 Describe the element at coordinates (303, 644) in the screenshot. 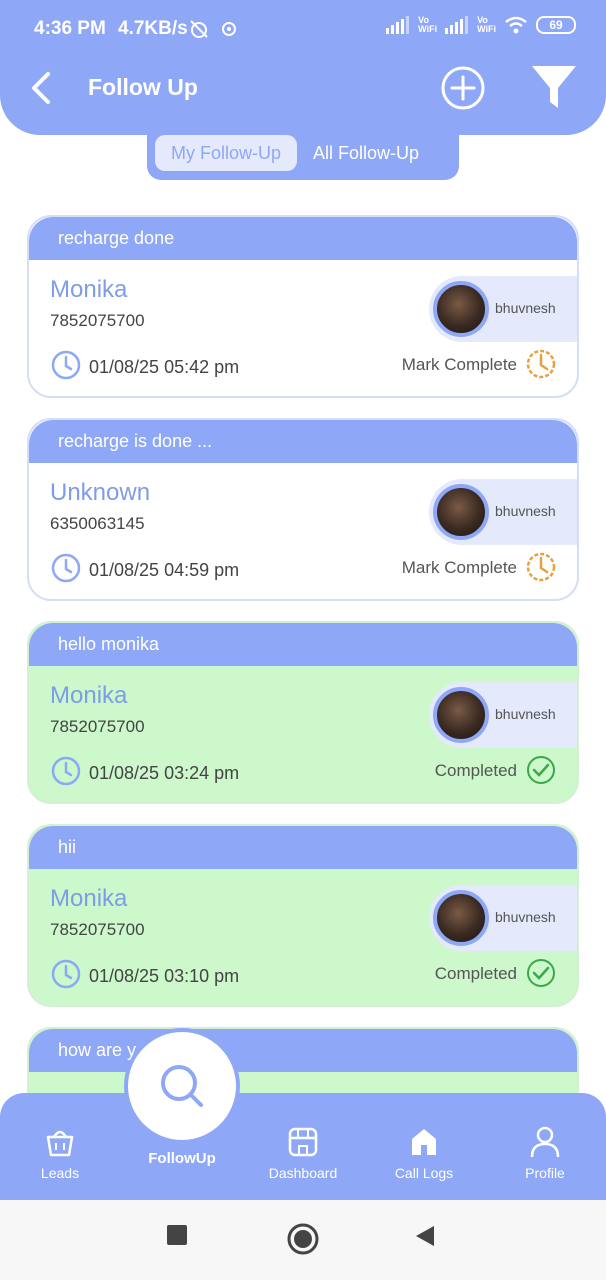

I see `card-note: hello monika` at that location.